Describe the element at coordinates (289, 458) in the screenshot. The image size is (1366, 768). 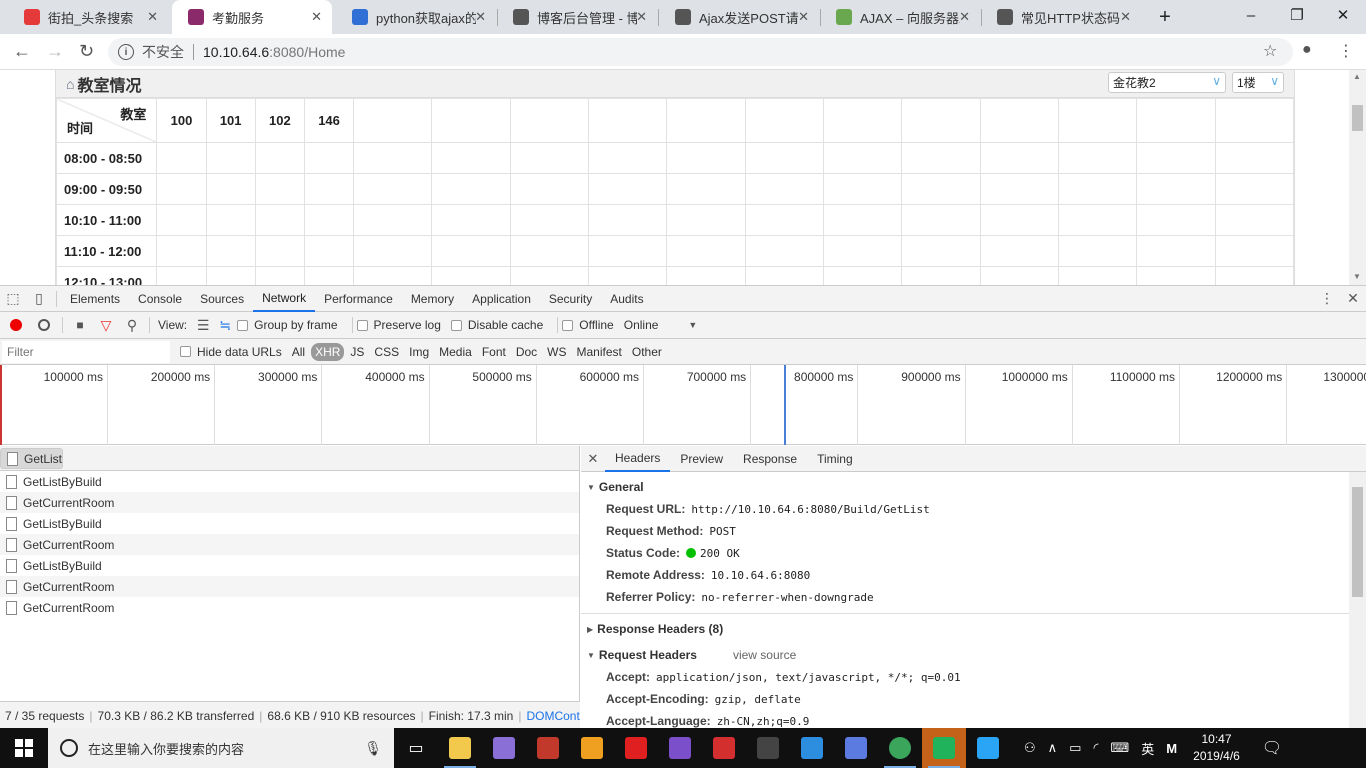
I see `name-column-header: Name` at that location.